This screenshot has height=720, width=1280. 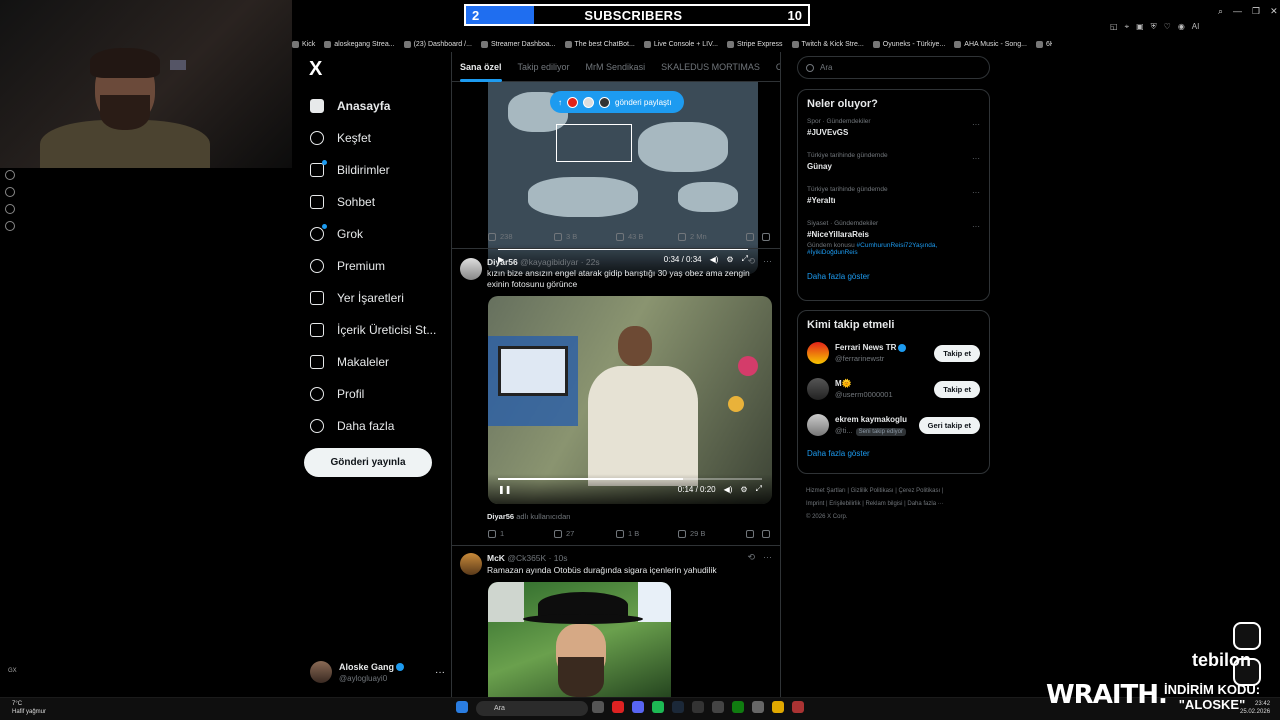 I want to click on chat-icon, so click(x=10, y=209).